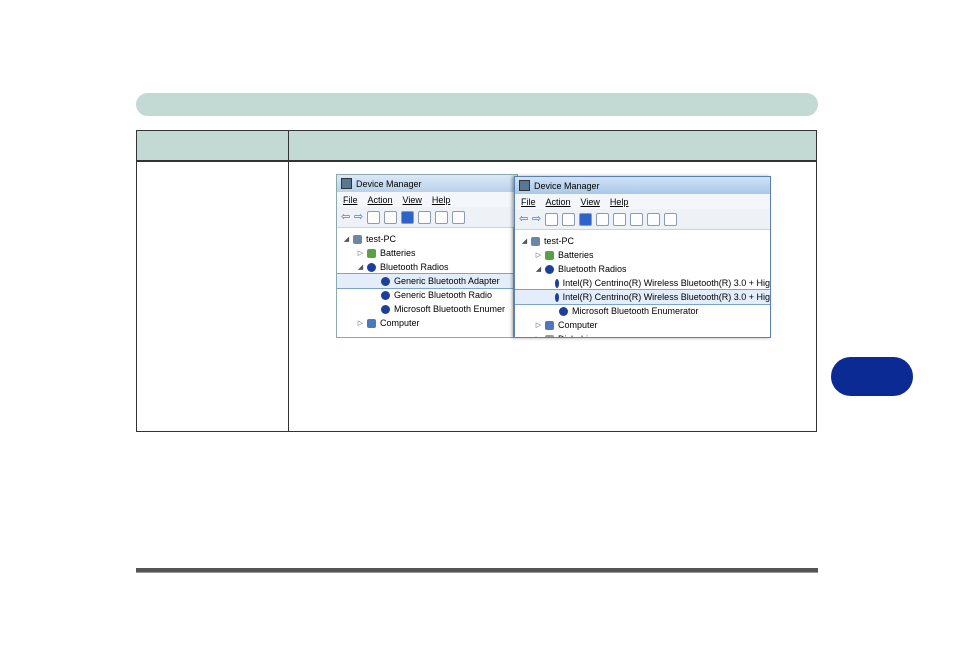  What do you see at coordinates (477, 104) in the screenshot?
I see `page-header-bar` at bounding box center [477, 104].